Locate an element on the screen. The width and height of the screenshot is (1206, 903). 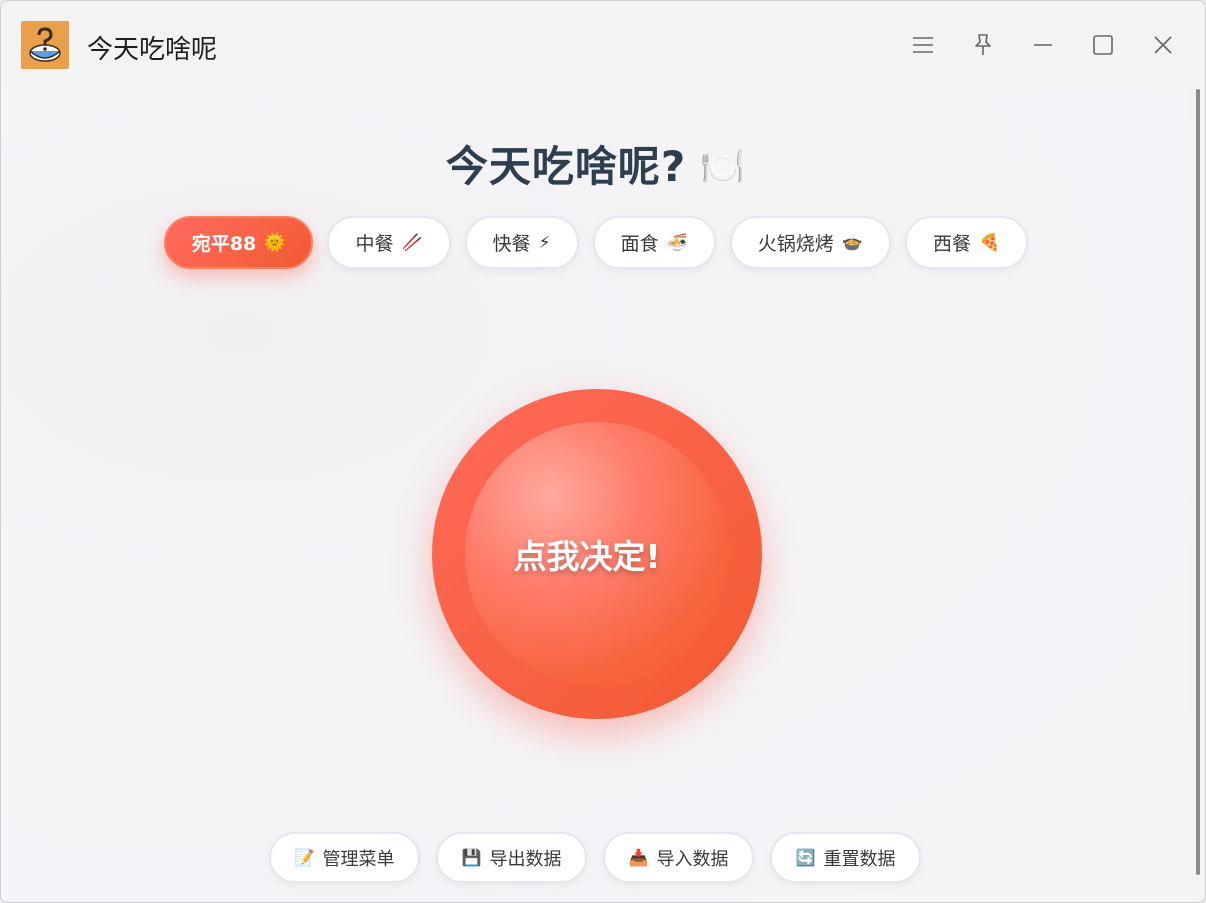
tab-western: 西餐 🍕 is located at coordinates (966, 242).